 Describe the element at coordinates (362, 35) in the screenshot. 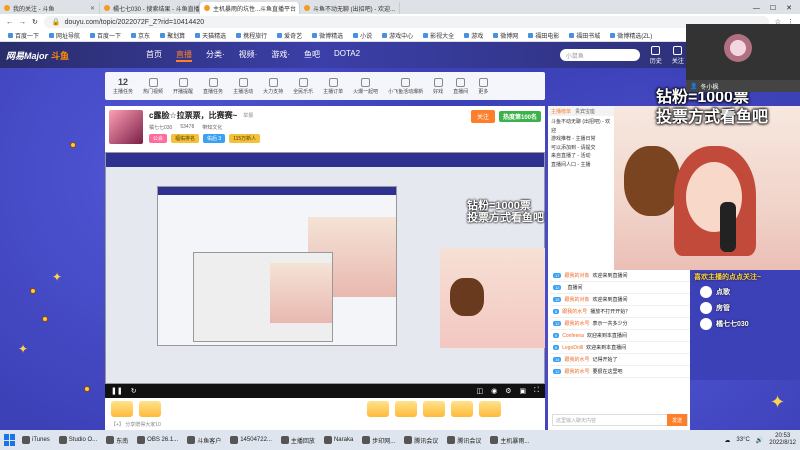

I see `bookmark: 小说` at that location.